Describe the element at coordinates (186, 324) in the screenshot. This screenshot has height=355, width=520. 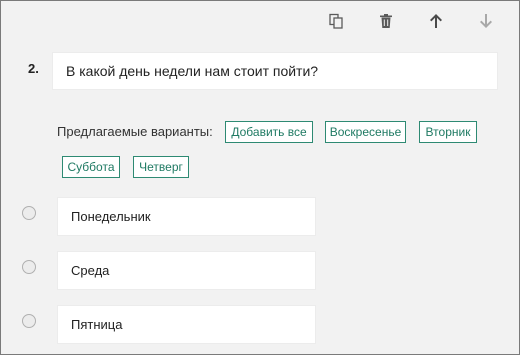
I see `option-field-3: Пятница` at that location.